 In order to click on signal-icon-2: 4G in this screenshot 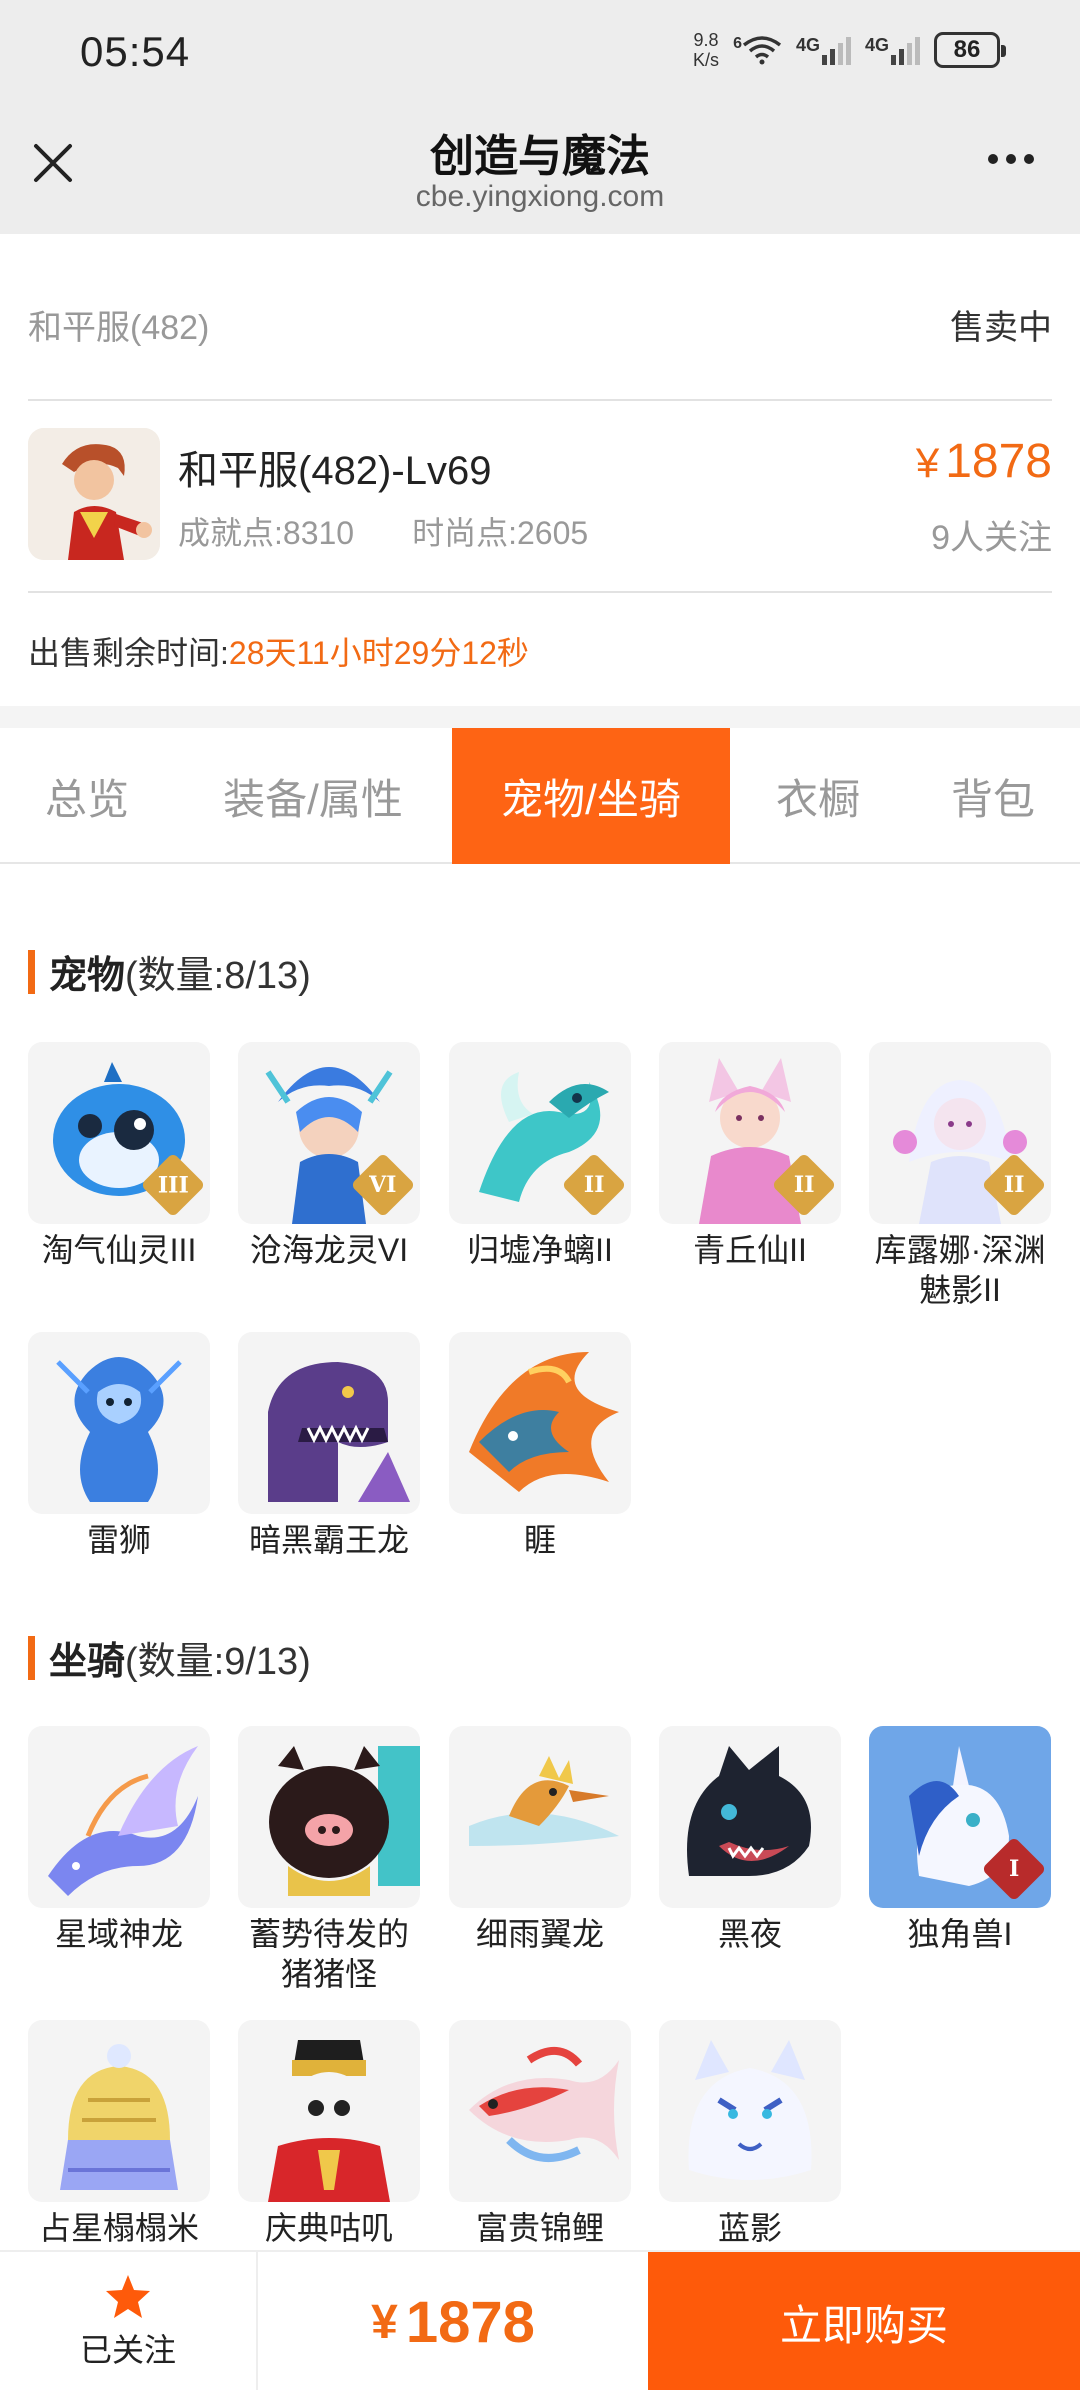, I will do `click(892, 50)`.